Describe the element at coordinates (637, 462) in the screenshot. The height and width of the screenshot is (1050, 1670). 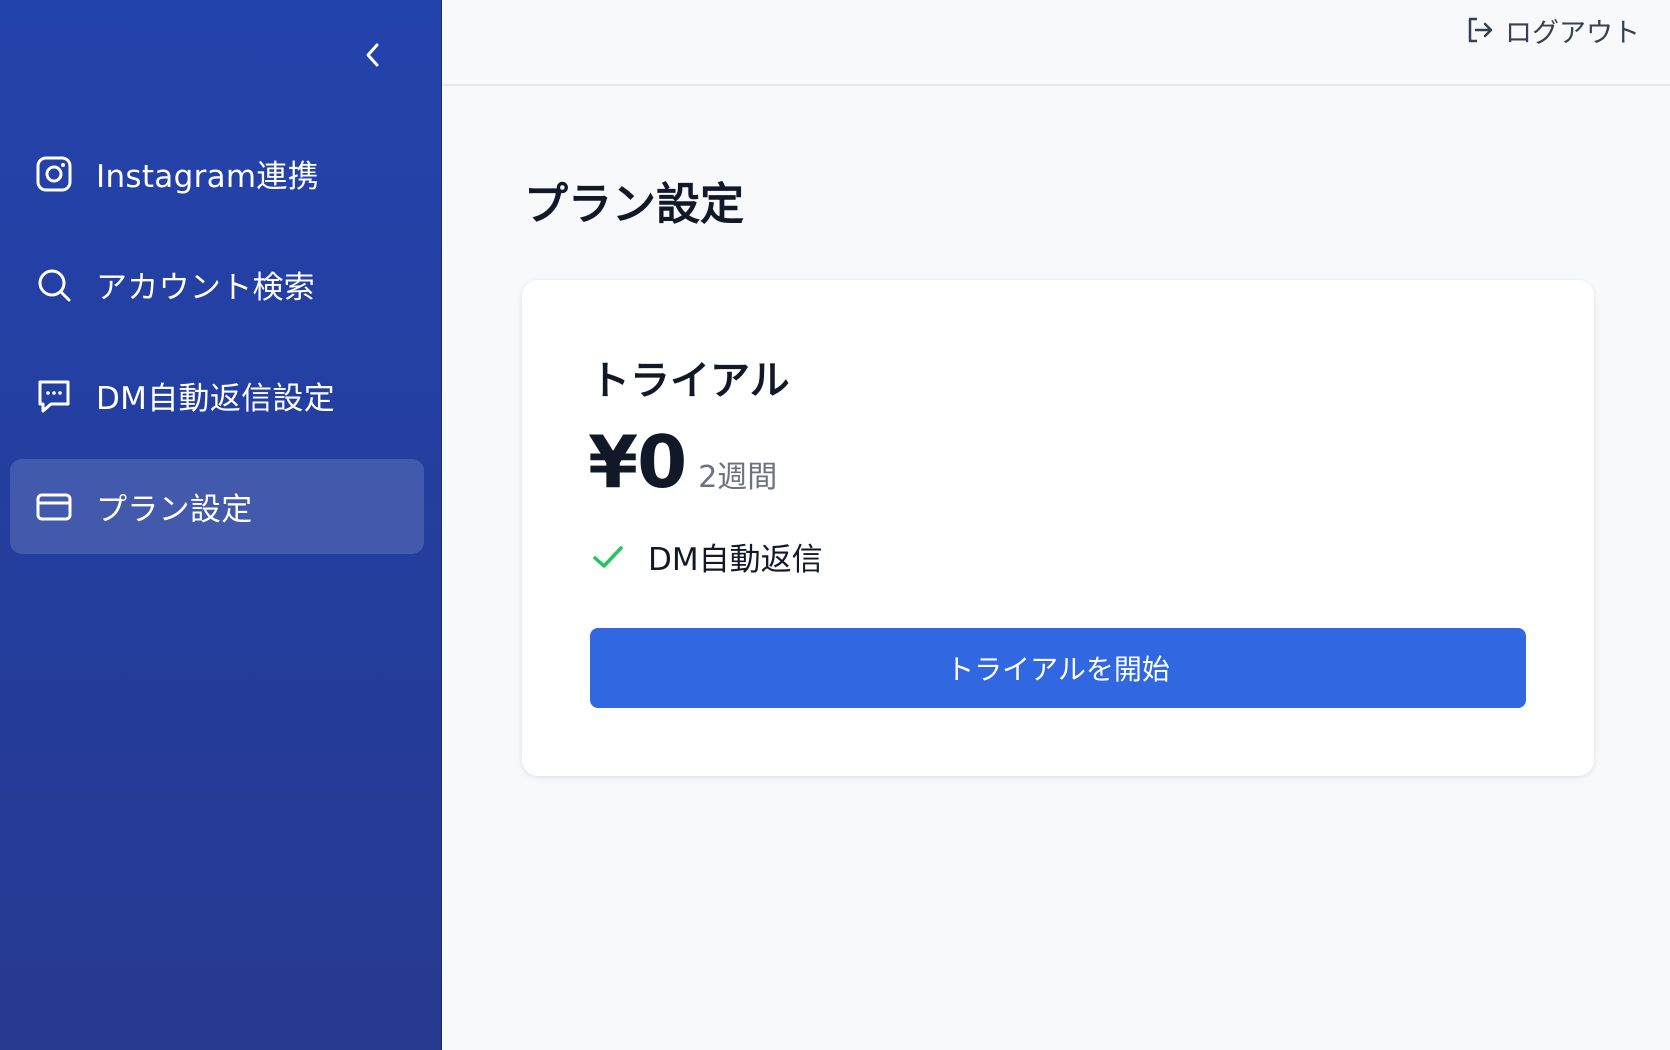
I see `plan-price: ¥0` at that location.